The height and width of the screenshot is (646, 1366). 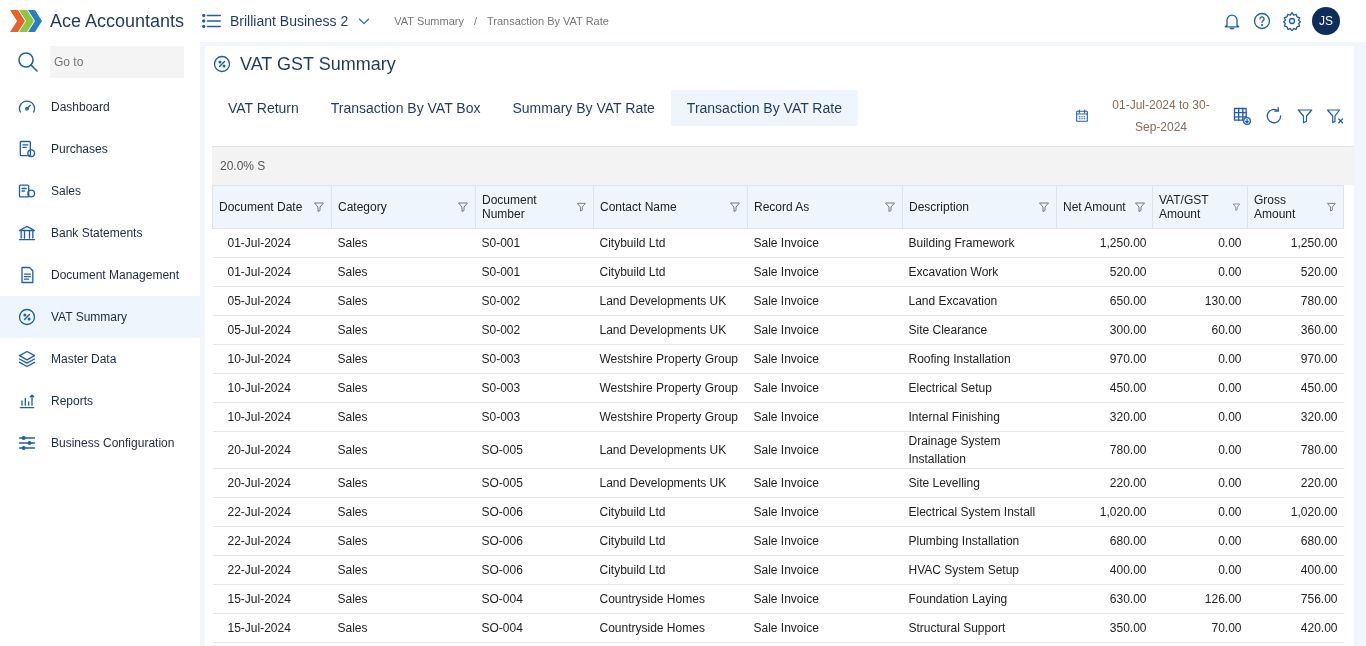 I want to click on table-cell: Electrical System Install, so click(x=979, y=512).